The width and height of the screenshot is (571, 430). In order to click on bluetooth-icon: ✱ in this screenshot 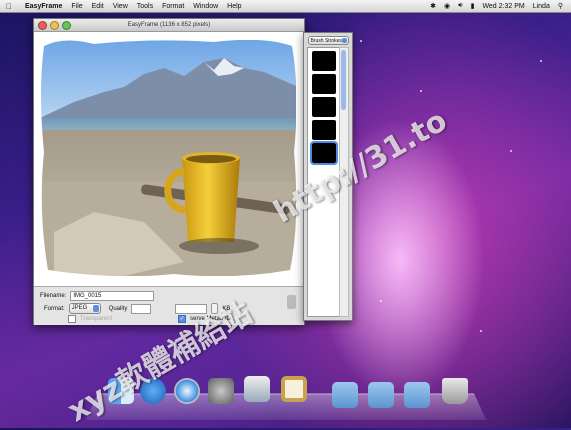, I will do `click(433, 6)`.